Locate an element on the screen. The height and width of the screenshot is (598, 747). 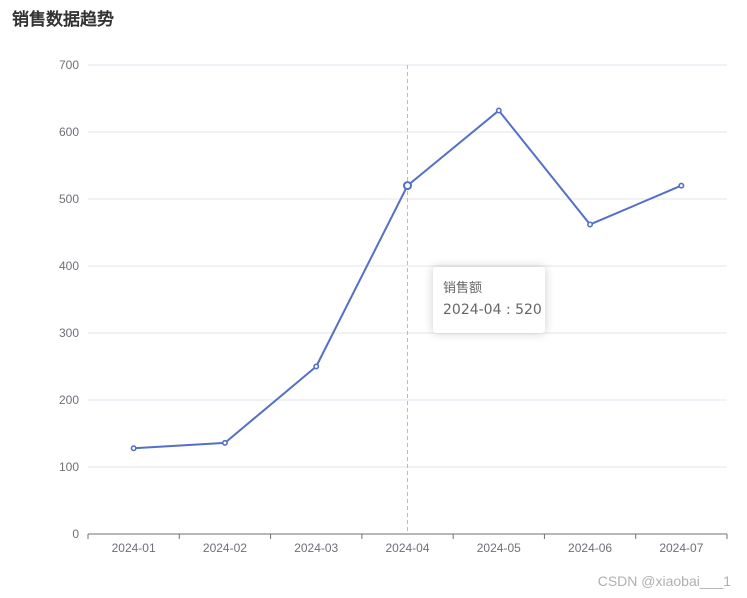
x-tick-label: 2024-01 is located at coordinates (134, 548).